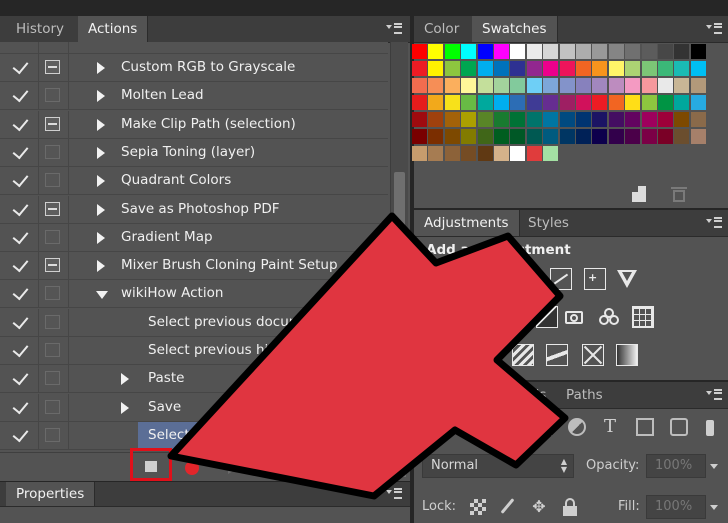 Image resolution: width=728 pixels, height=523 pixels. I want to click on properties-menu-icon, so click(394, 493).